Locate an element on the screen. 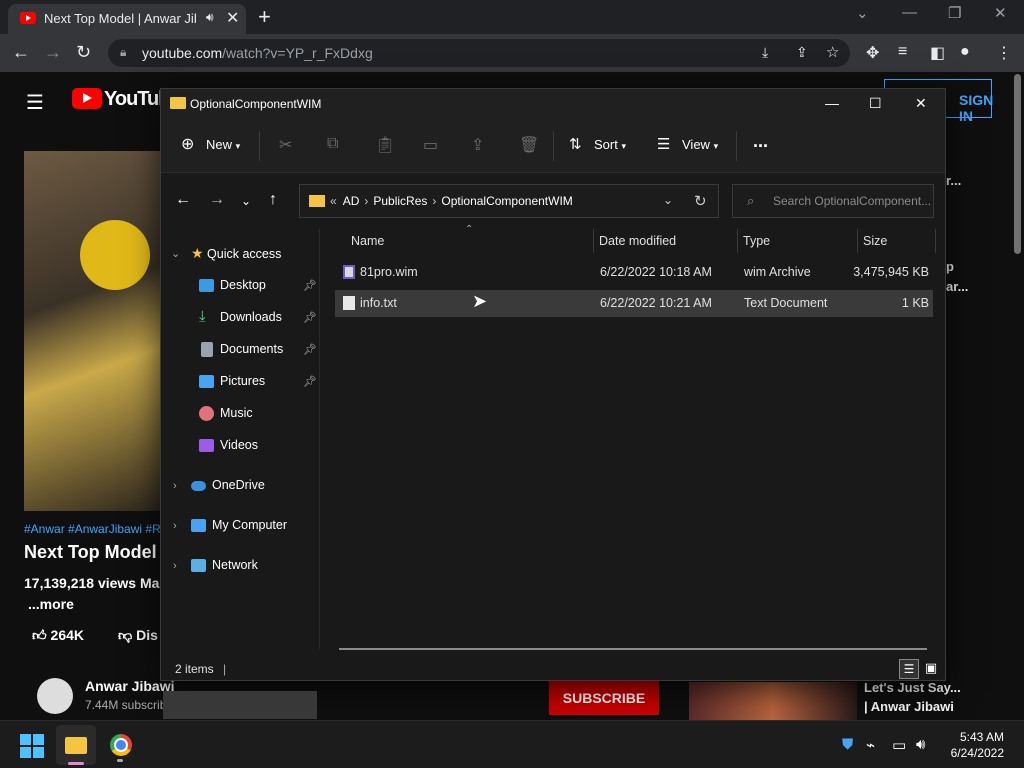  address-bar: 🔒︎ youtube.com/watch?v=YP_r_FxDdxg ⤓ ⇪ ☆ is located at coordinates (479, 53).